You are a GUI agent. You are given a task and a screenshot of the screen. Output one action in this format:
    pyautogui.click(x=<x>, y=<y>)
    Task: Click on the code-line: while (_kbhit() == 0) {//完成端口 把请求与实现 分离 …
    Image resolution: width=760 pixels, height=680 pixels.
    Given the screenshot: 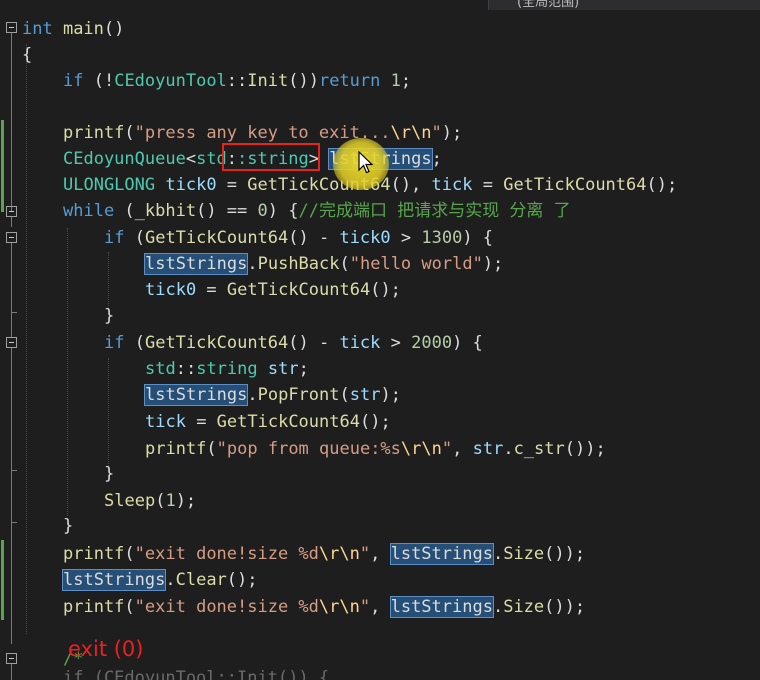 What is the action you would take?
    pyautogui.click(x=317, y=211)
    